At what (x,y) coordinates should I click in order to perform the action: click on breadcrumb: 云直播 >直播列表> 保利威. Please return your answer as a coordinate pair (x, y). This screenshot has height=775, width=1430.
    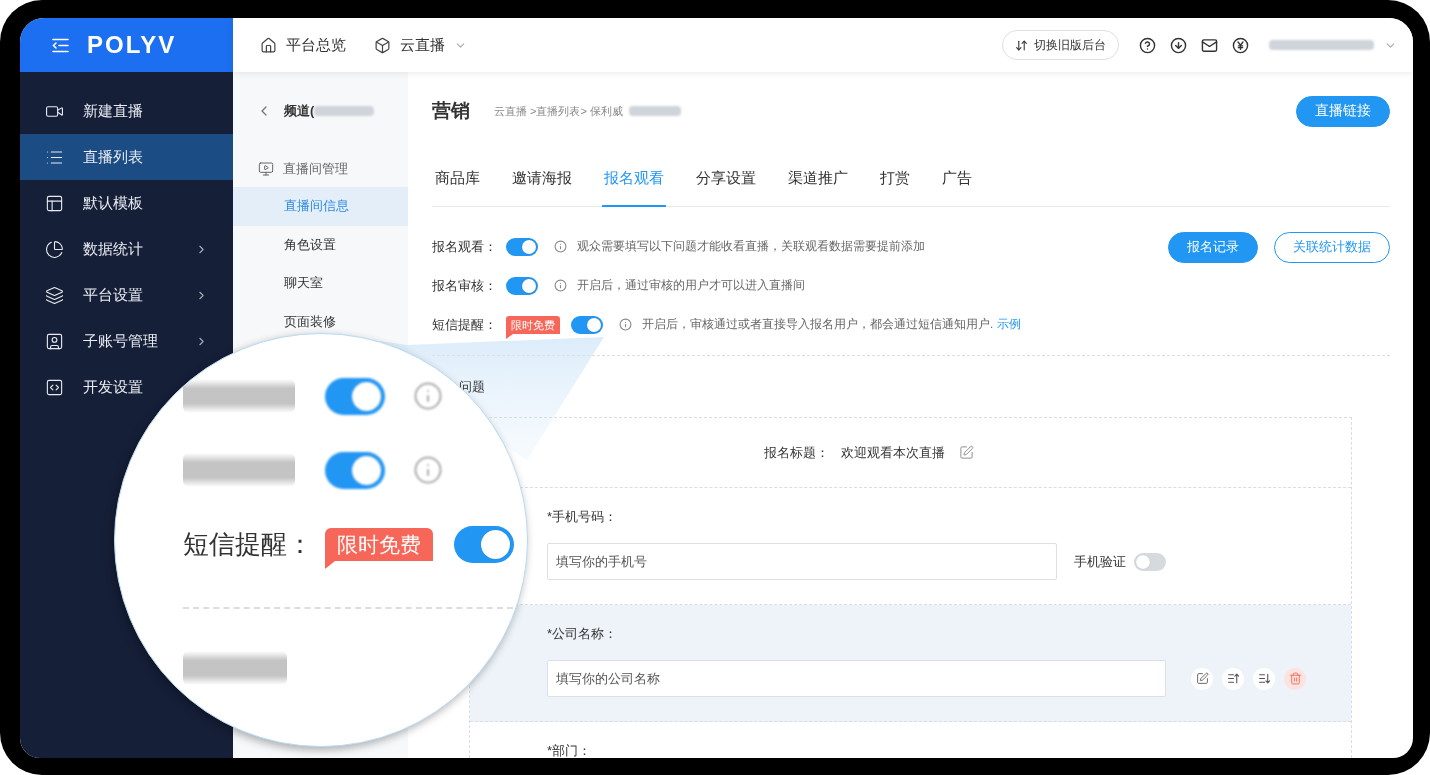
    Looking at the image, I should click on (558, 111).